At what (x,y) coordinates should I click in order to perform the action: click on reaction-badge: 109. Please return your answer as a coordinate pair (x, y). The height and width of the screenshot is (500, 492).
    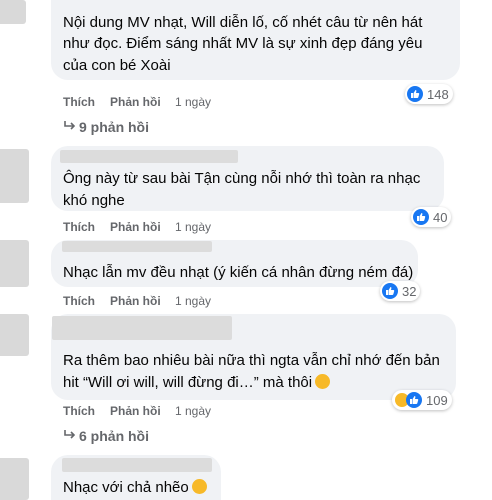
    Looking at the image, I should click on (422, 400).